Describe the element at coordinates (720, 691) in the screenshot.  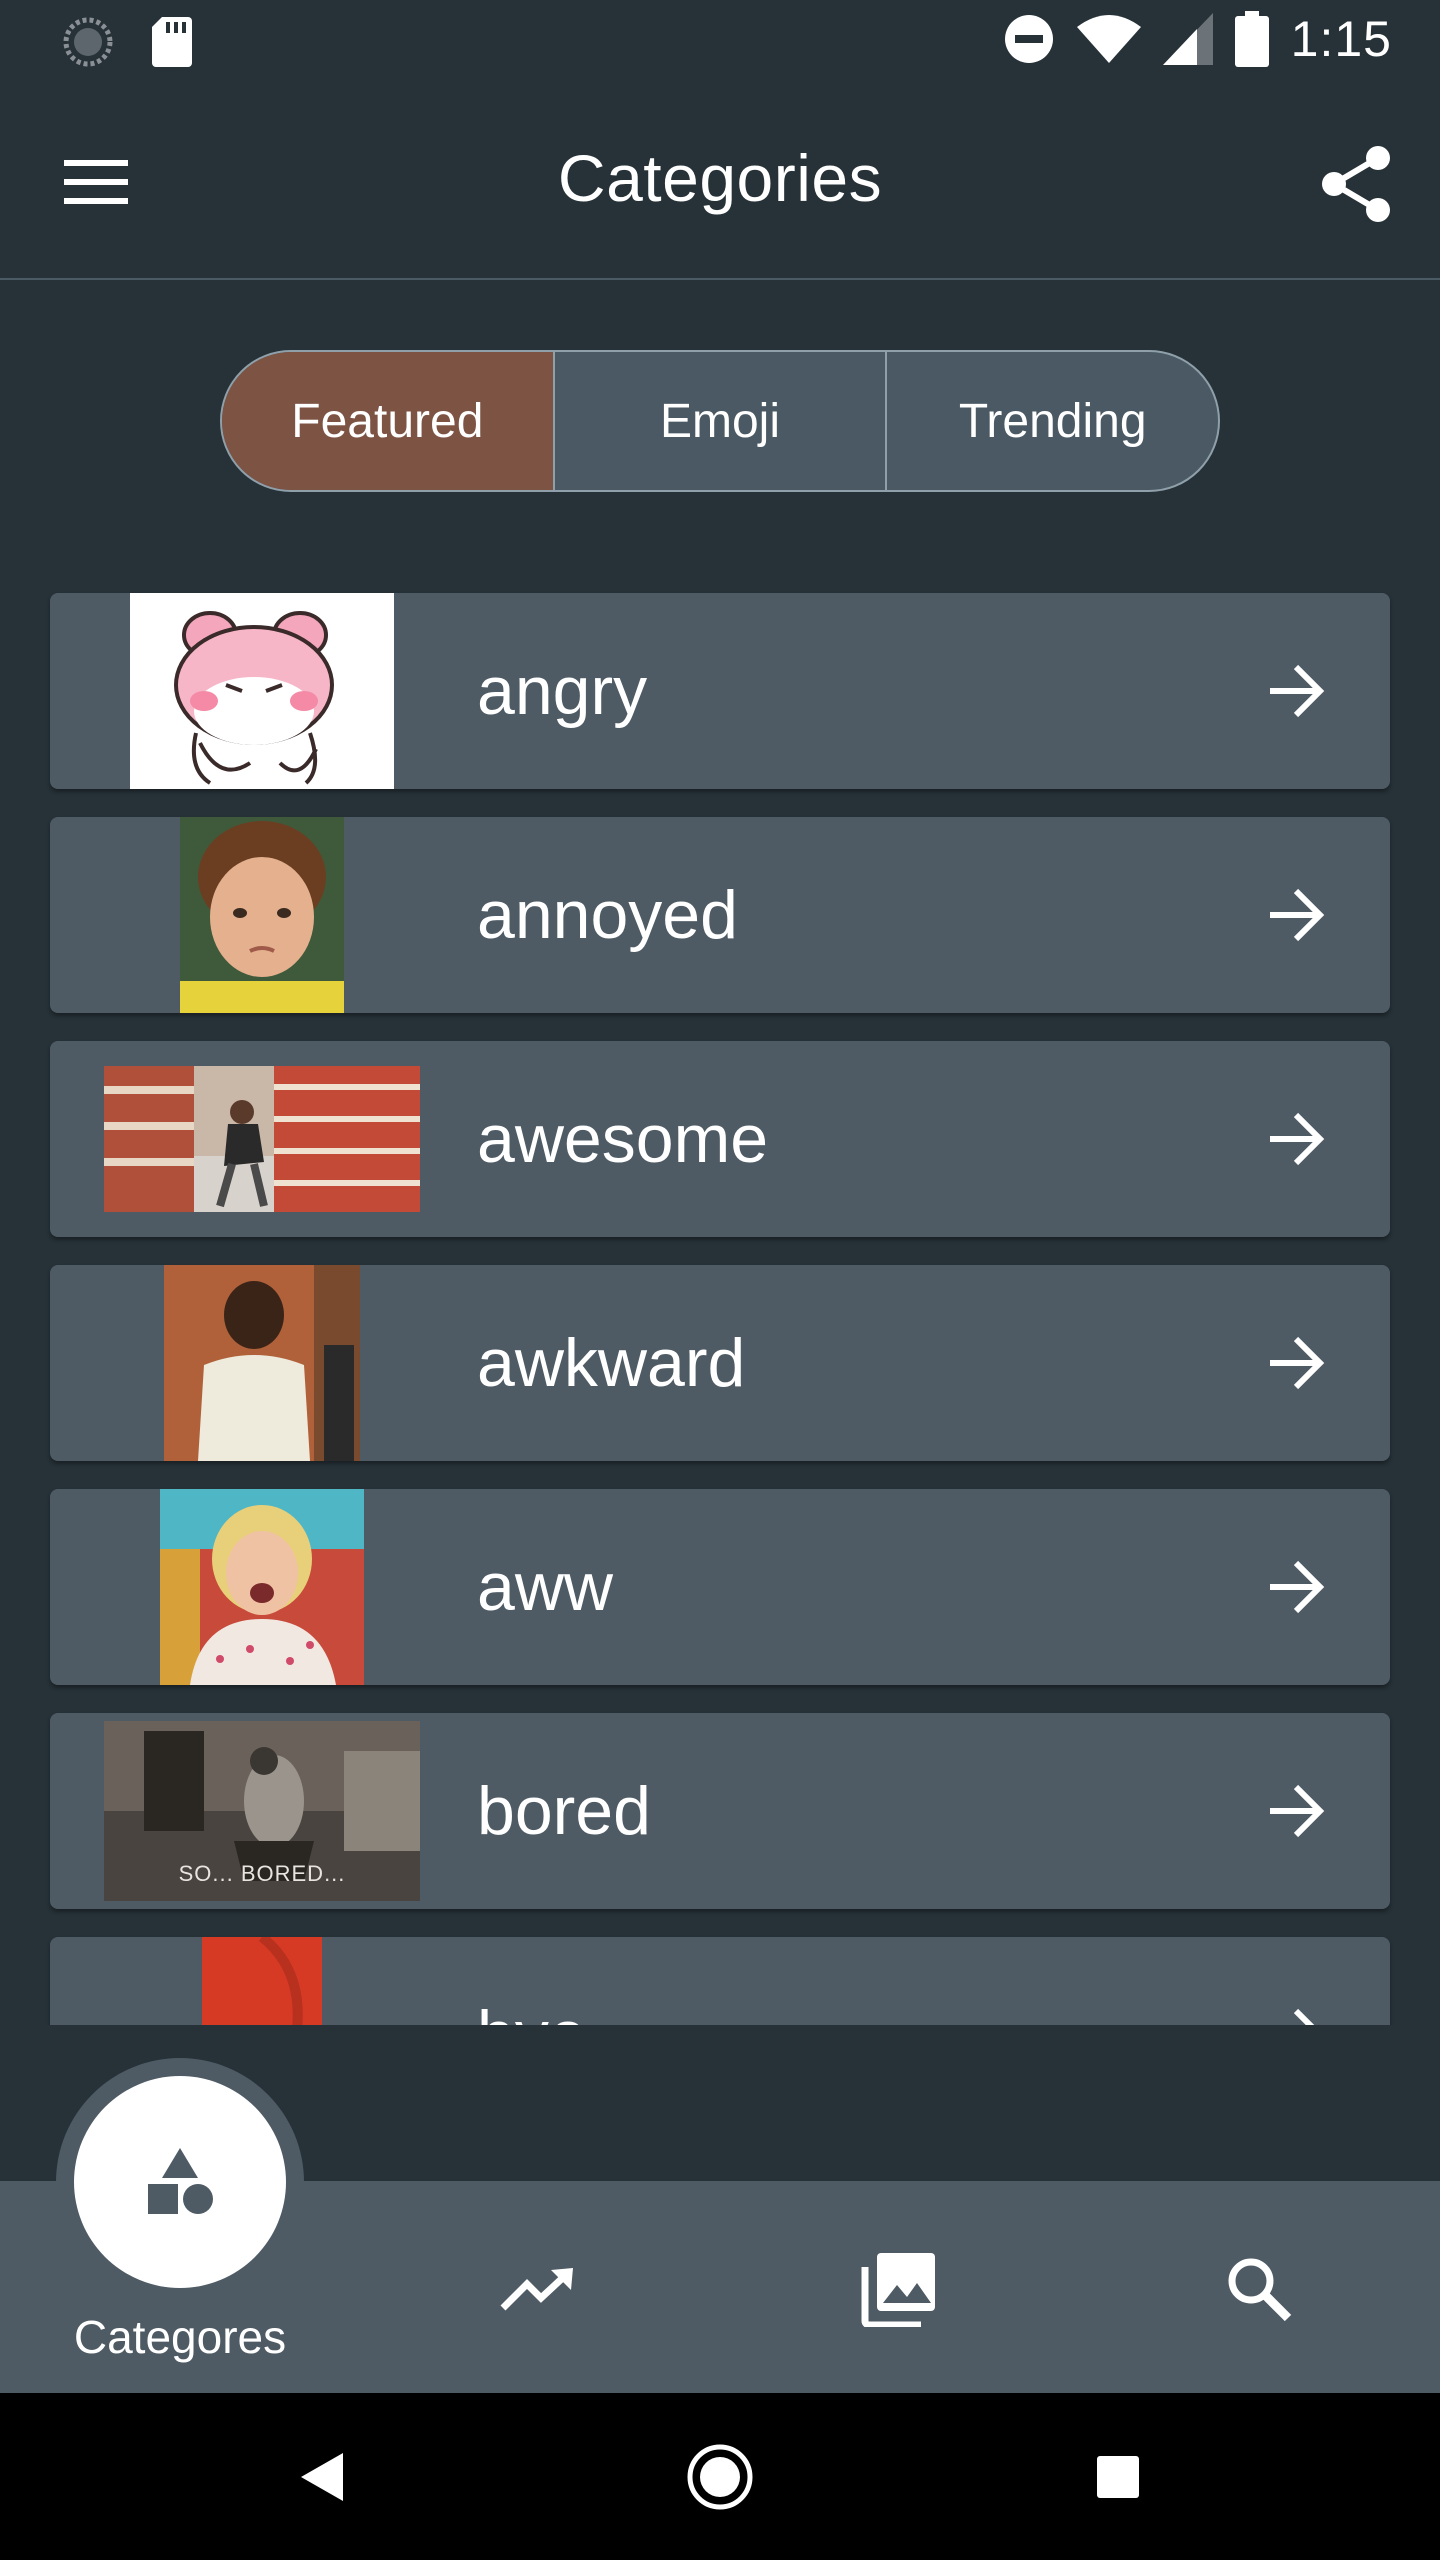
I see `category-item-angry: angry` at that location.